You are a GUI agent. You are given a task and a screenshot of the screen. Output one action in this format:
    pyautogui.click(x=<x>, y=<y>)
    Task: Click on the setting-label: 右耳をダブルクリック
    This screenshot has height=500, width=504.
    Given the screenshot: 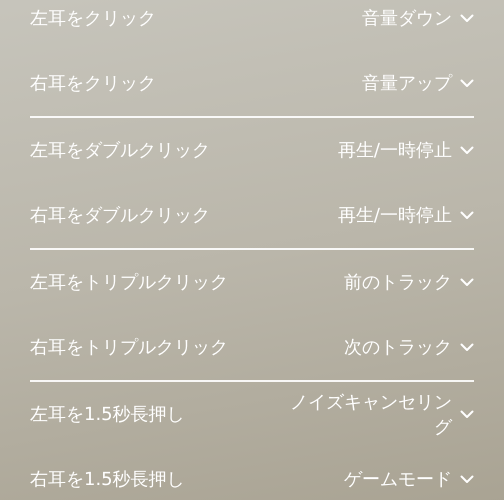 What is the action you would take?
    pyautogui.click(x=120, y=216)
    